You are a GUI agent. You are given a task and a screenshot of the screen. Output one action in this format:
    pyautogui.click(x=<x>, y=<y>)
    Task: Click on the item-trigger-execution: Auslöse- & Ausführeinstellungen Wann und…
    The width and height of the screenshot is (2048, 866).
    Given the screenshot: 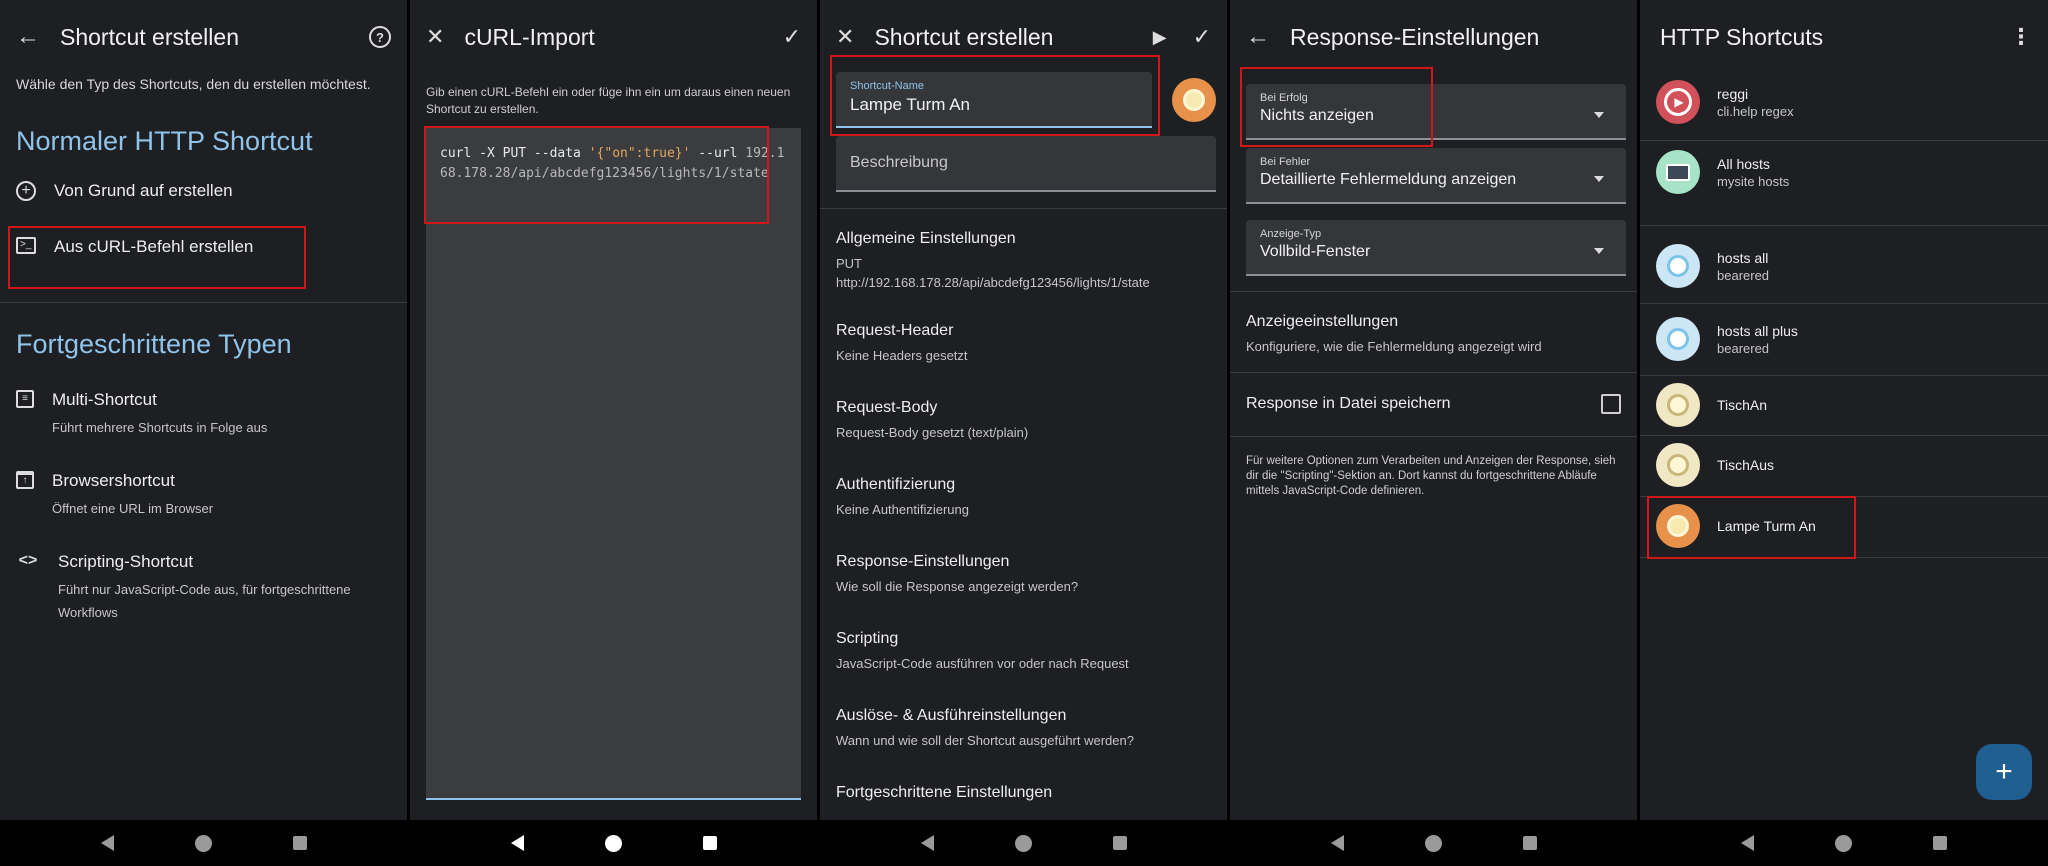 What is the action you would take?
    pyautogui.click(x=1023, y=728)
    